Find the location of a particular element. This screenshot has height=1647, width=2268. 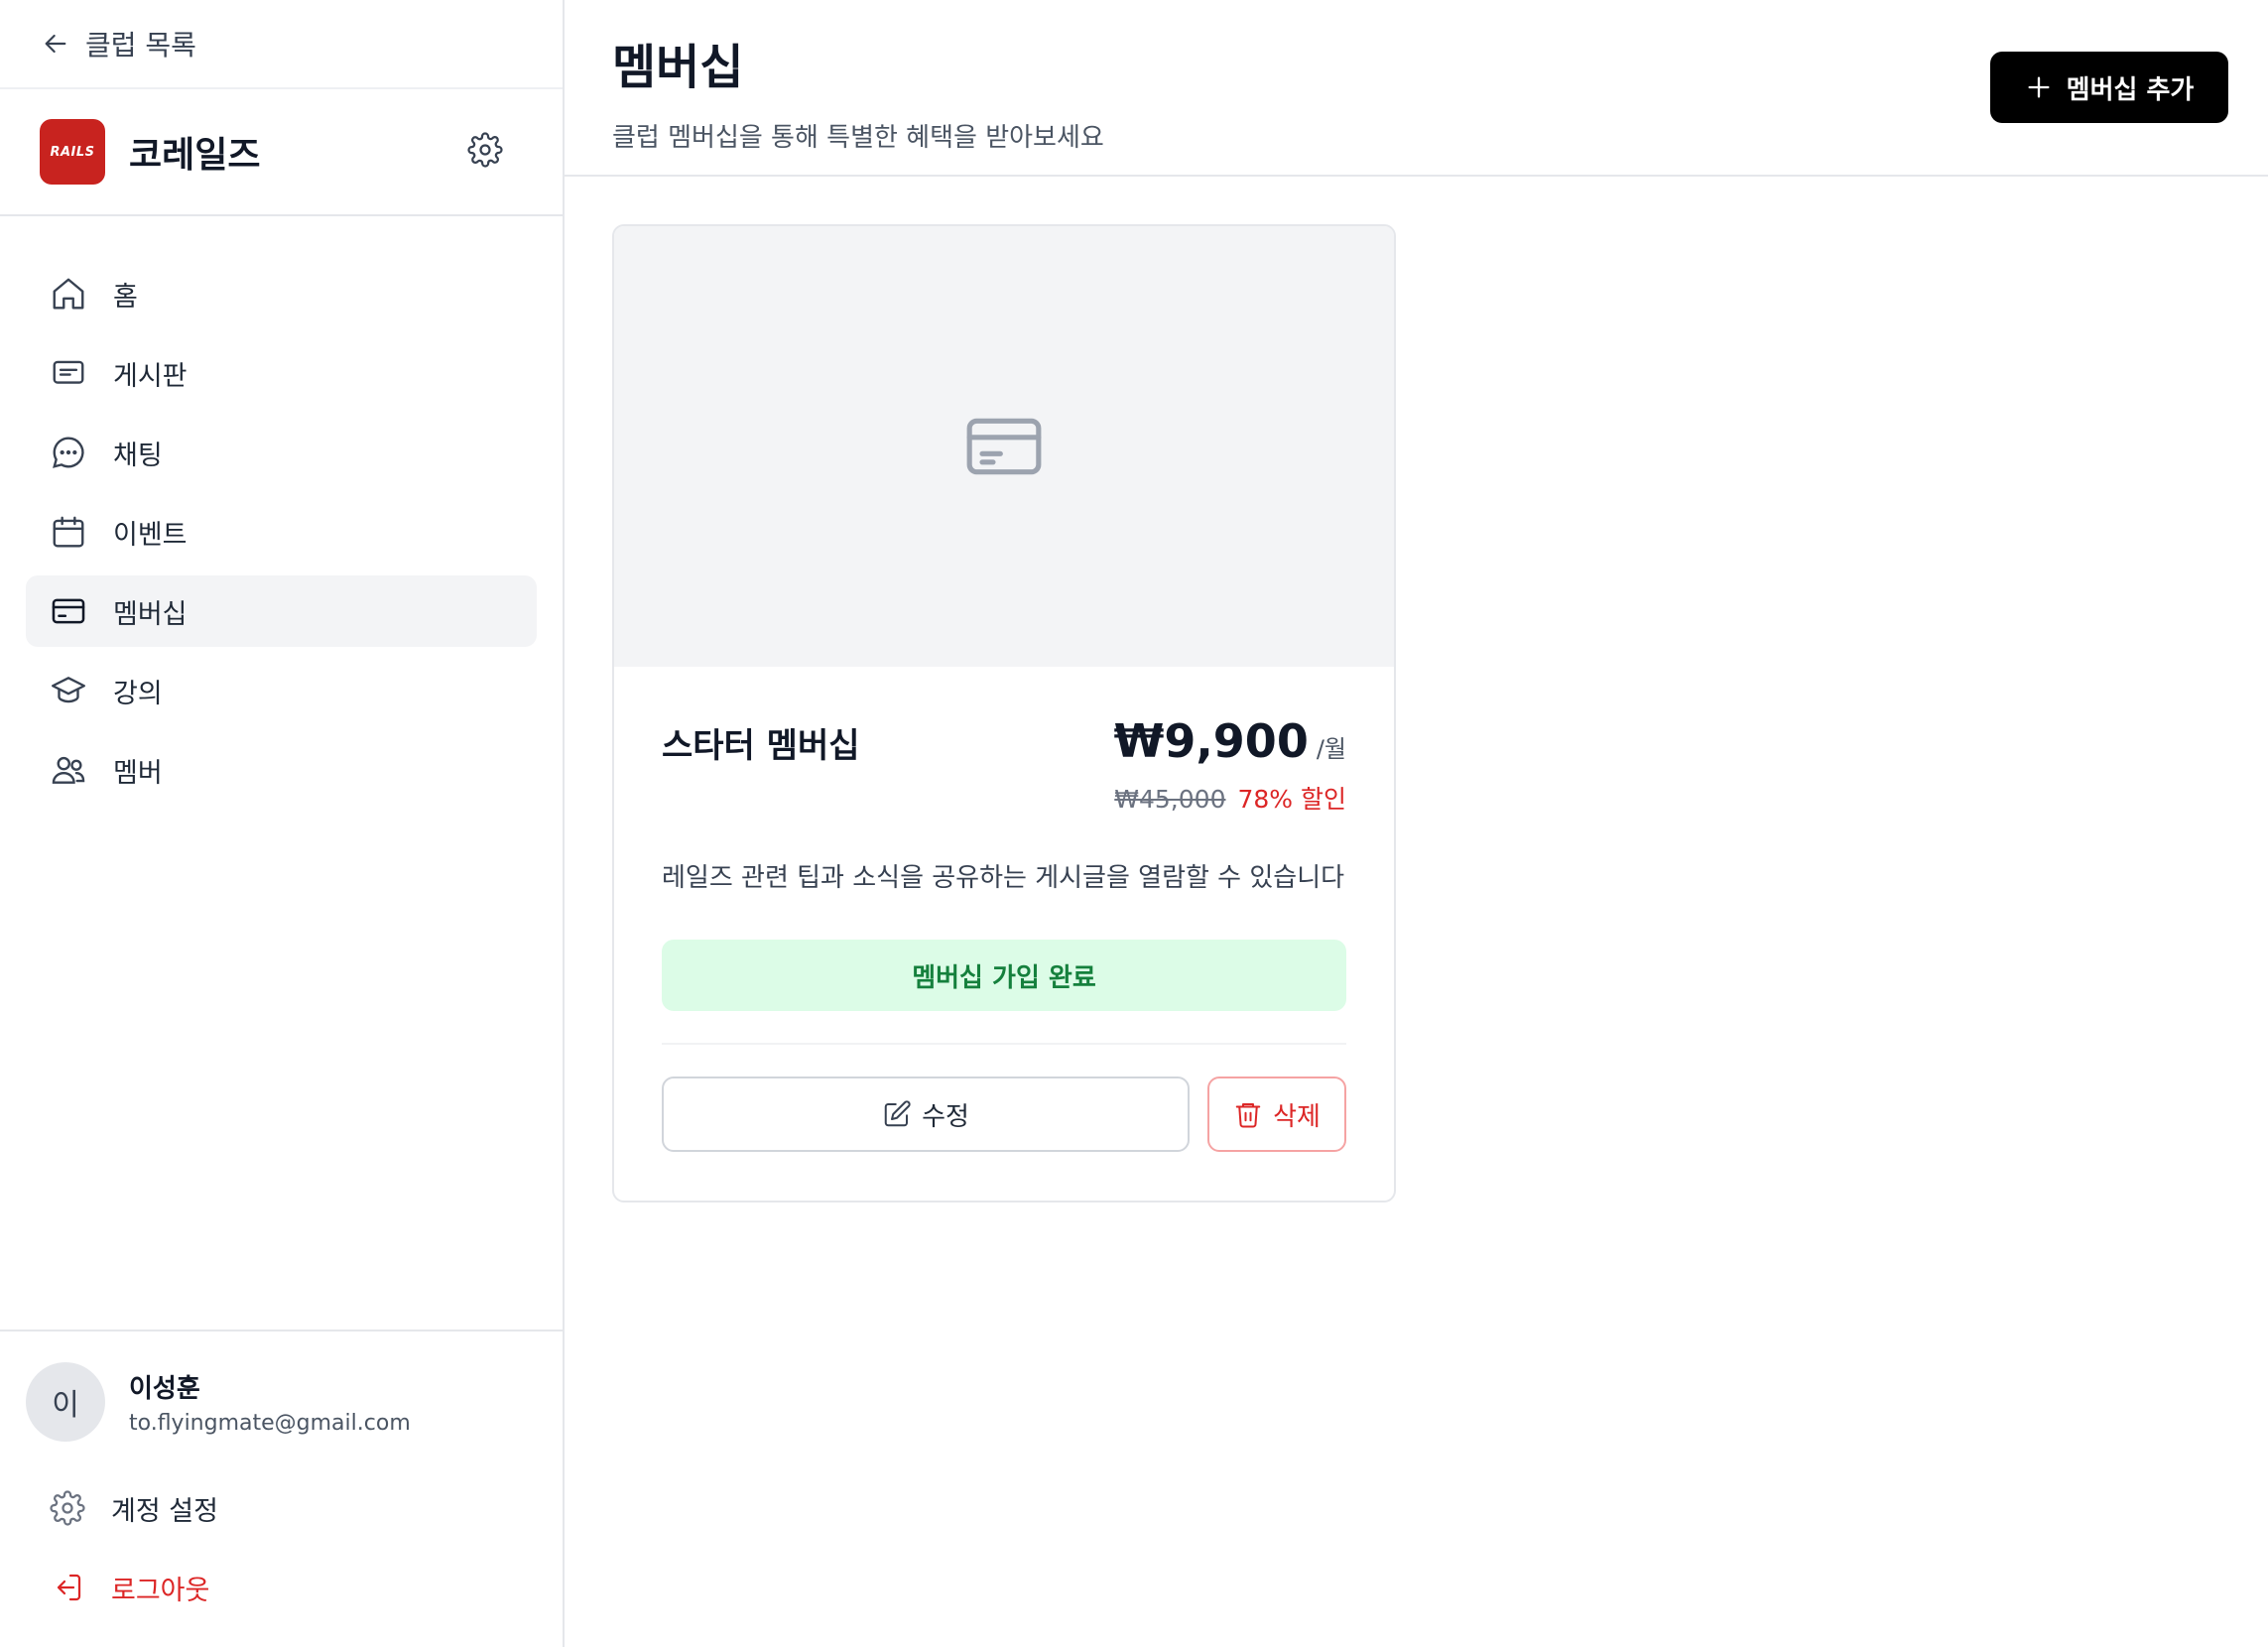

delete-button: 삭제 is located at coordinates (1276, 1114).